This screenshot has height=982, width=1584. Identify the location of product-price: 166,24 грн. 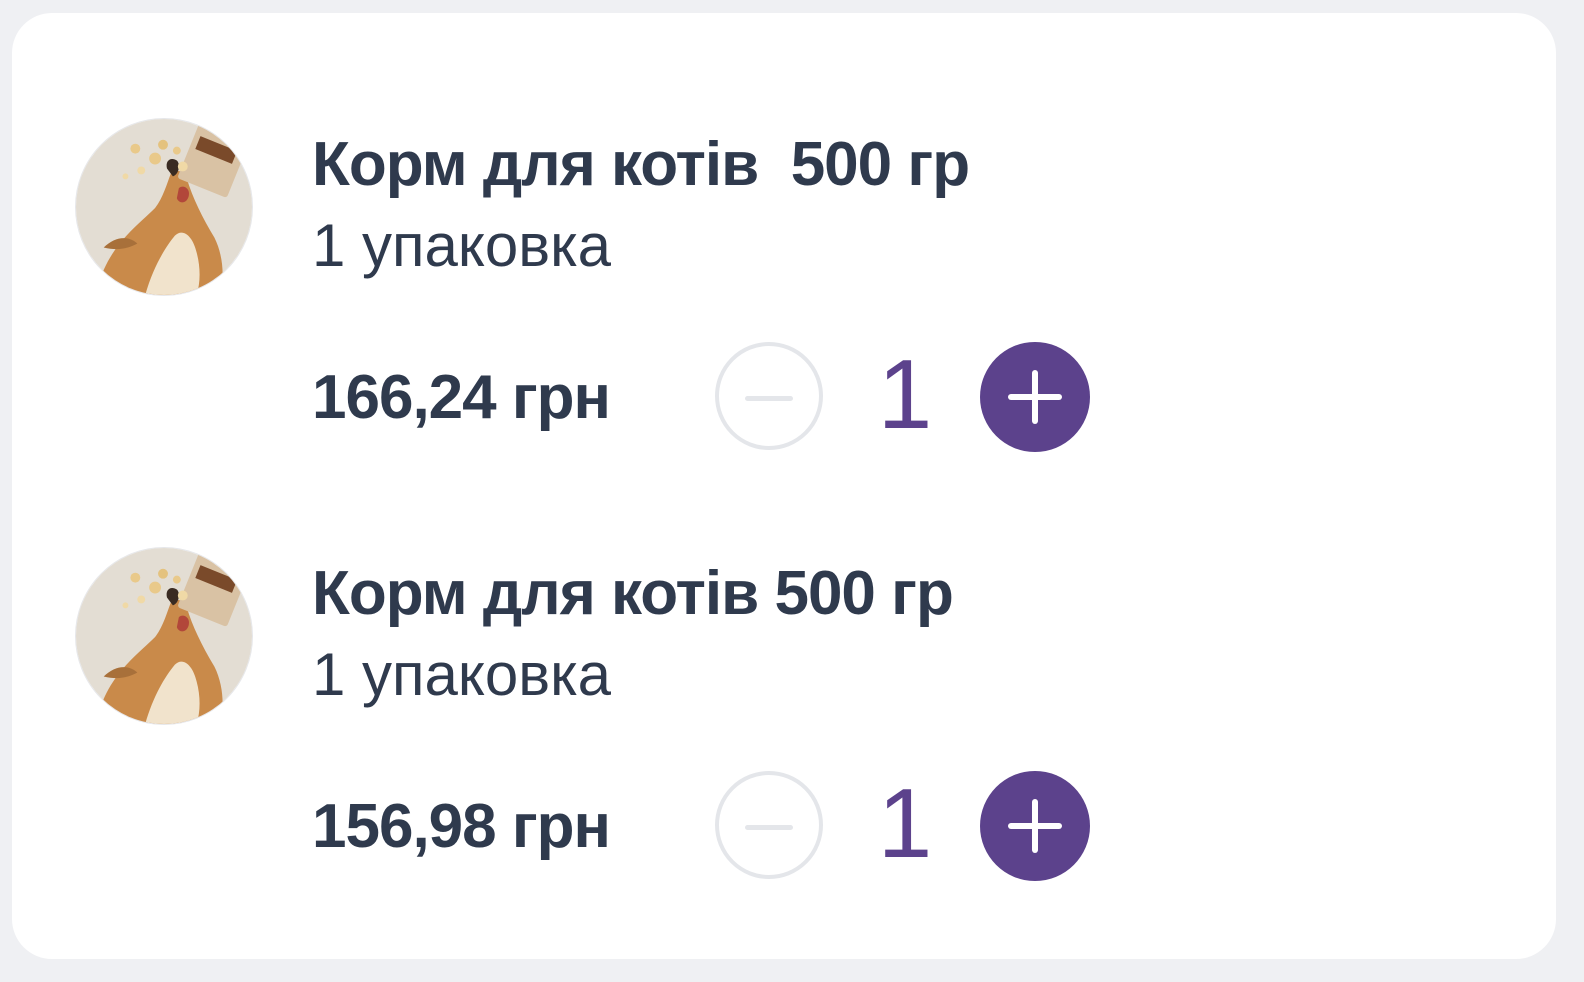
(461, 397).